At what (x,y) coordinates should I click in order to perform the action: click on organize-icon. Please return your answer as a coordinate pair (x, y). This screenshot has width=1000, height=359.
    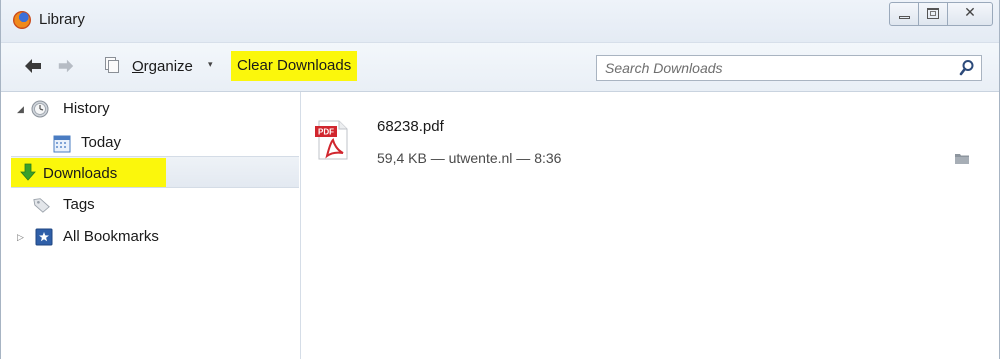
    Looking at the image, I should click on (112, 65).